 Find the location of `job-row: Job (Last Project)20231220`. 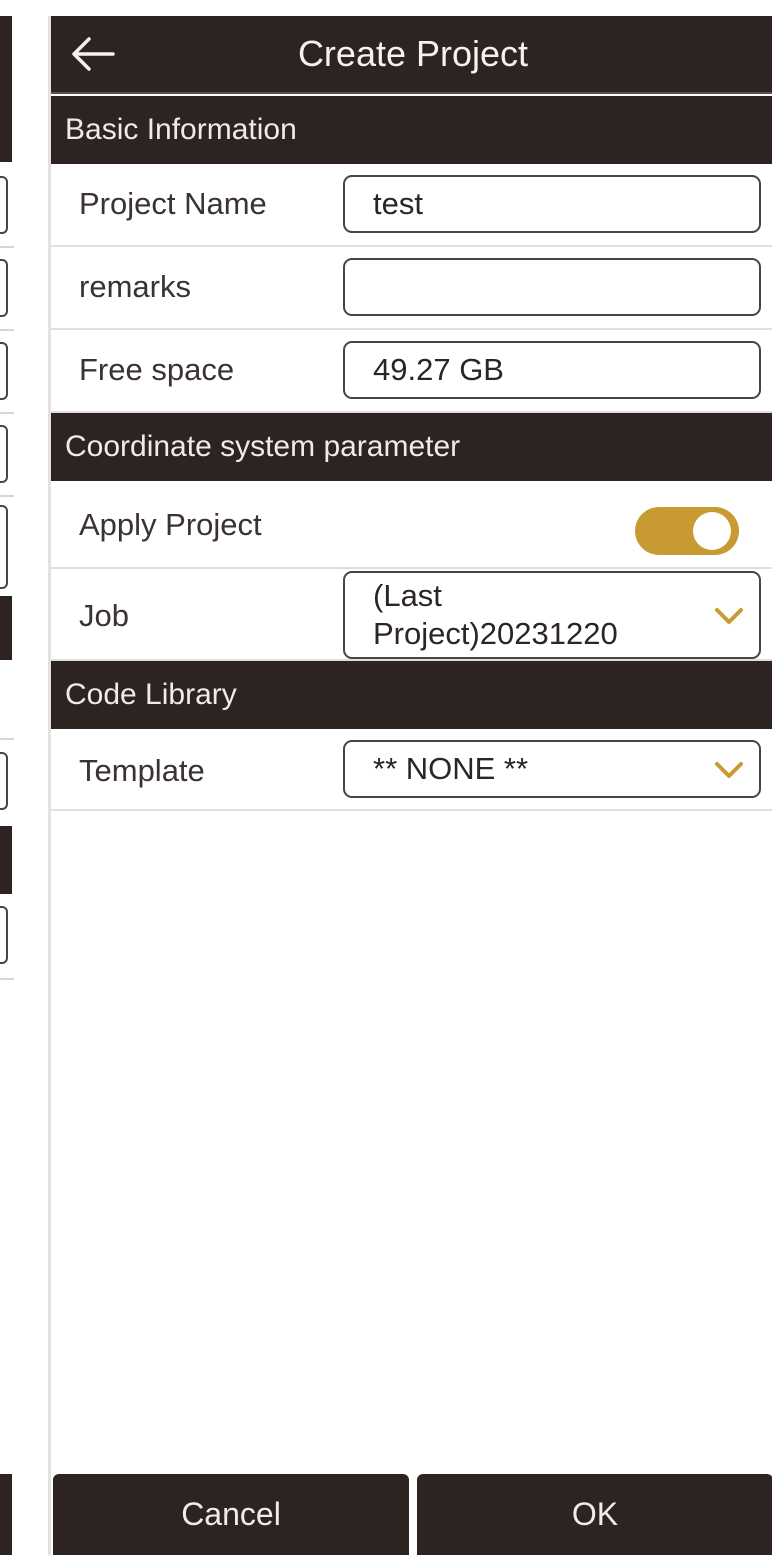

job-row: Job (Last Project)20231220 is located at coordinates (411, 615).